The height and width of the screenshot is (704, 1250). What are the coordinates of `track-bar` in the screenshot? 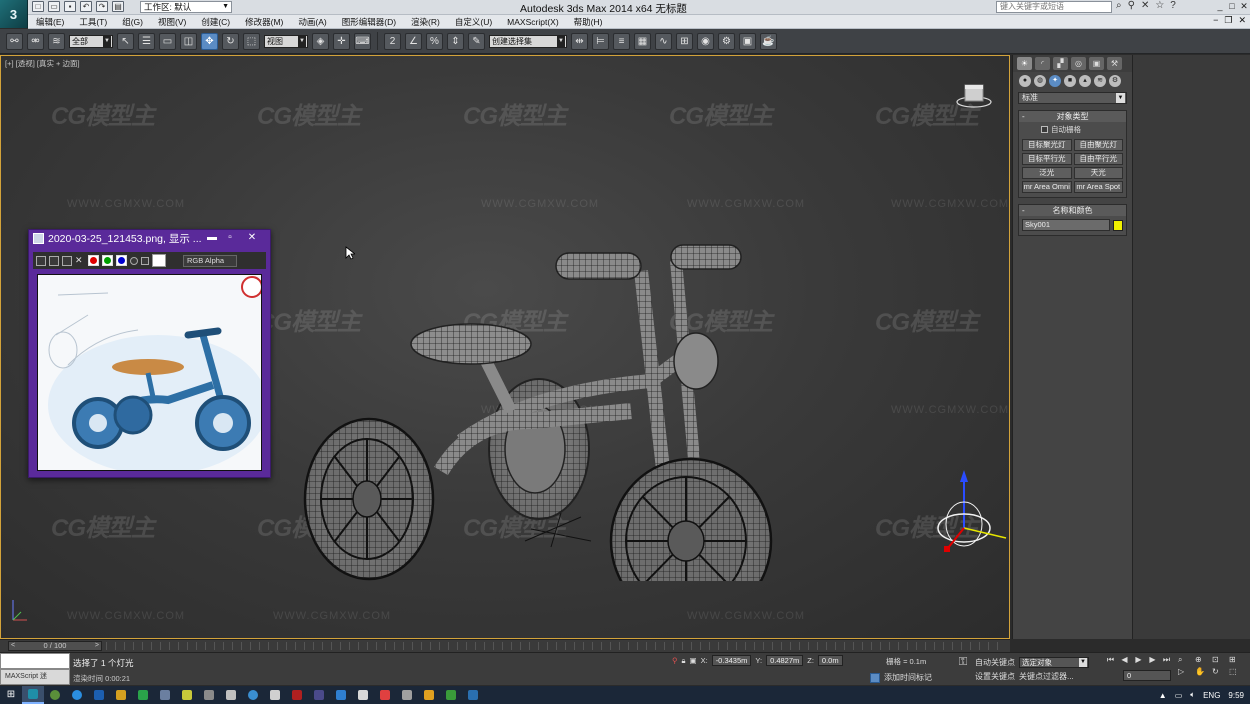 It's located at (556, 646).